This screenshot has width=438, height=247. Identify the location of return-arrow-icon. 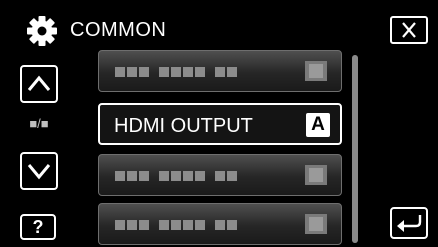
(409, 223).